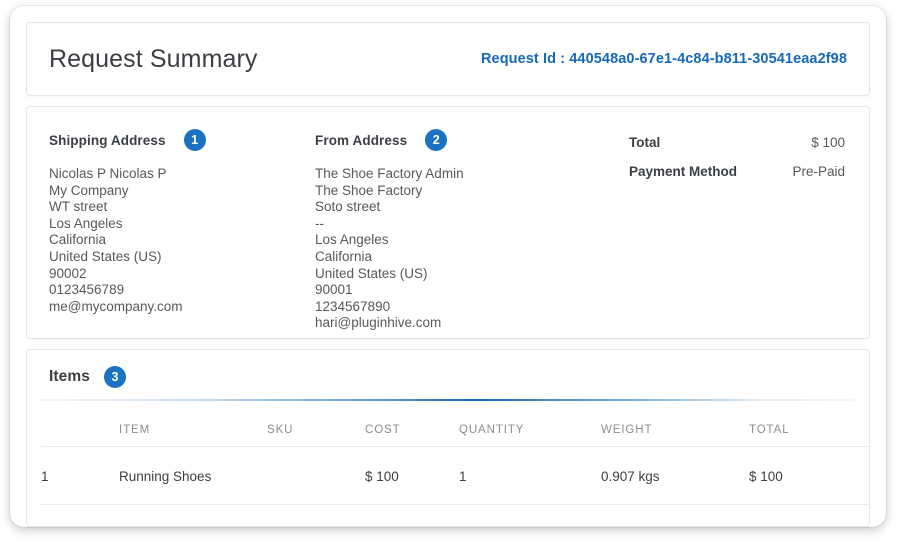  What do you see at coordinates (530, 424) in the screenshot?
I see `column-header-quantity: QUANTITY` at bounding box center [530, 424].